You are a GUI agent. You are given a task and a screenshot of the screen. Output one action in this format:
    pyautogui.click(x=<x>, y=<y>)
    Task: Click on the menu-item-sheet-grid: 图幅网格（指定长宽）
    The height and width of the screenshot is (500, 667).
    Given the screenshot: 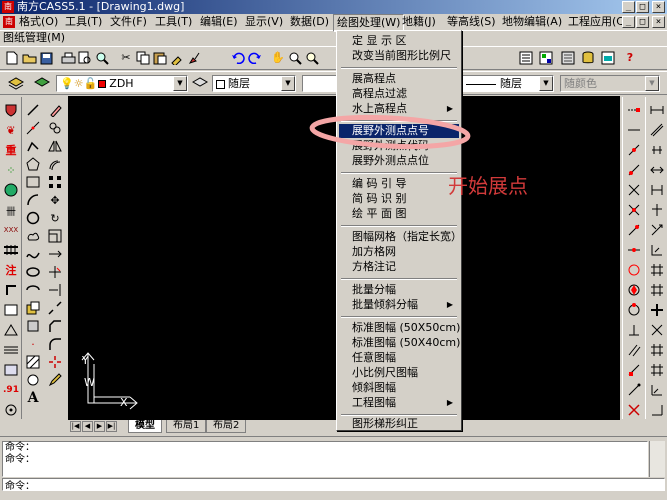 What is the action you would take?
    pyautogui.click(x=400, y=237)
    